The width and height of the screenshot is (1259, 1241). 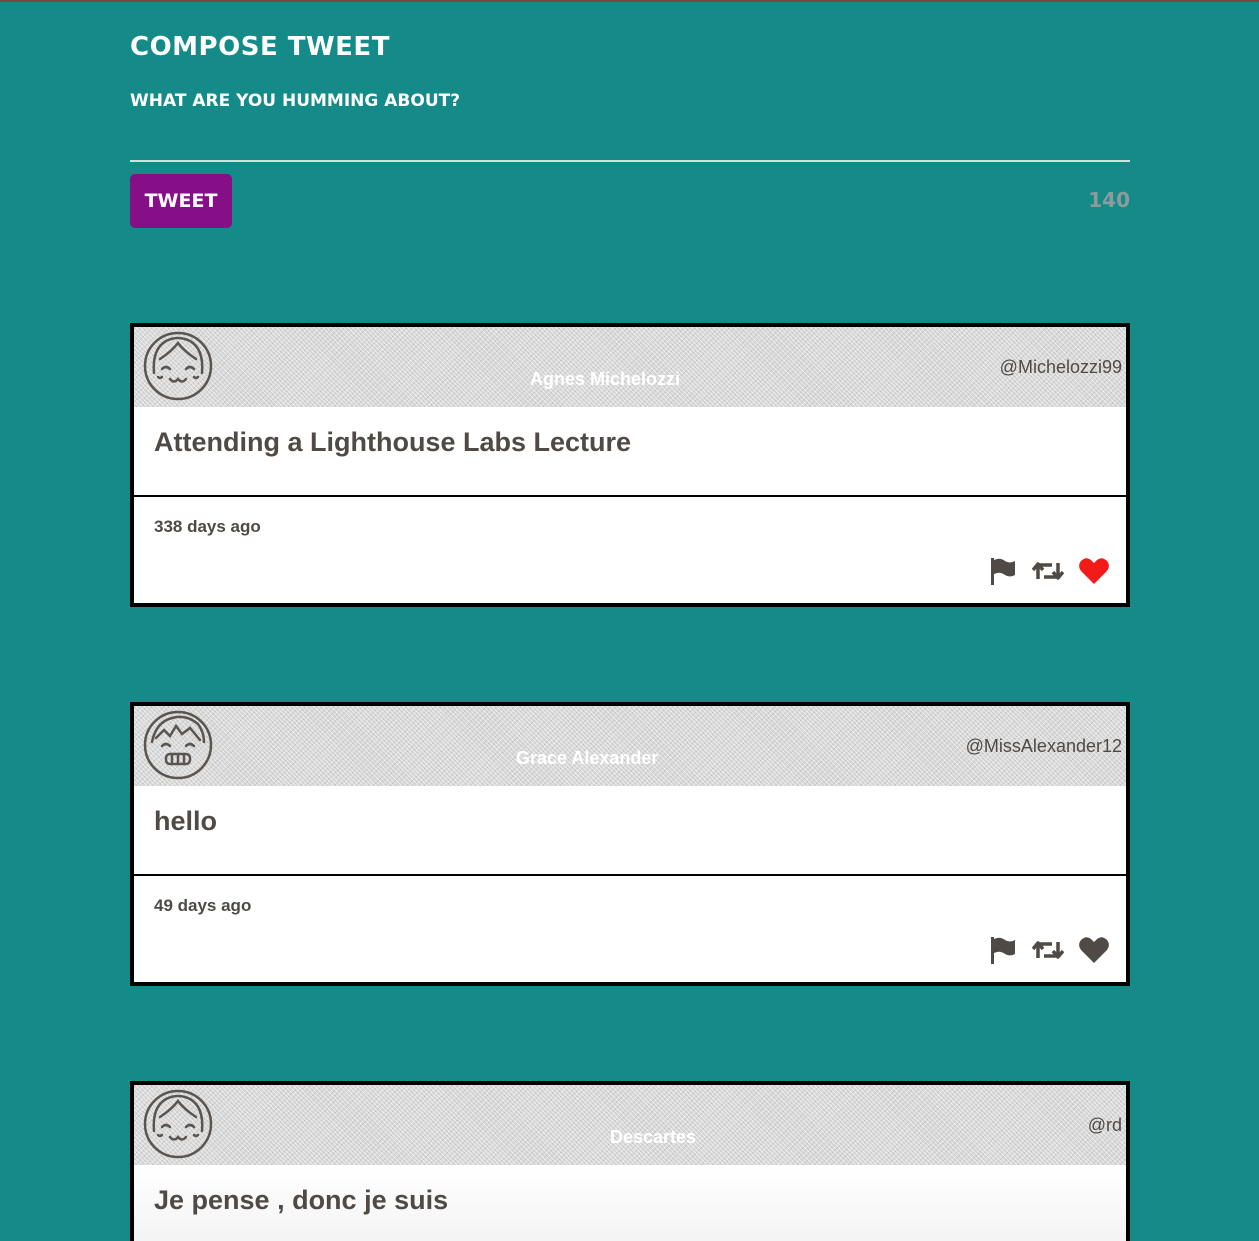 I want to click on tweet-content: Je pense , donc je suis, so click(x=630, y=1203).